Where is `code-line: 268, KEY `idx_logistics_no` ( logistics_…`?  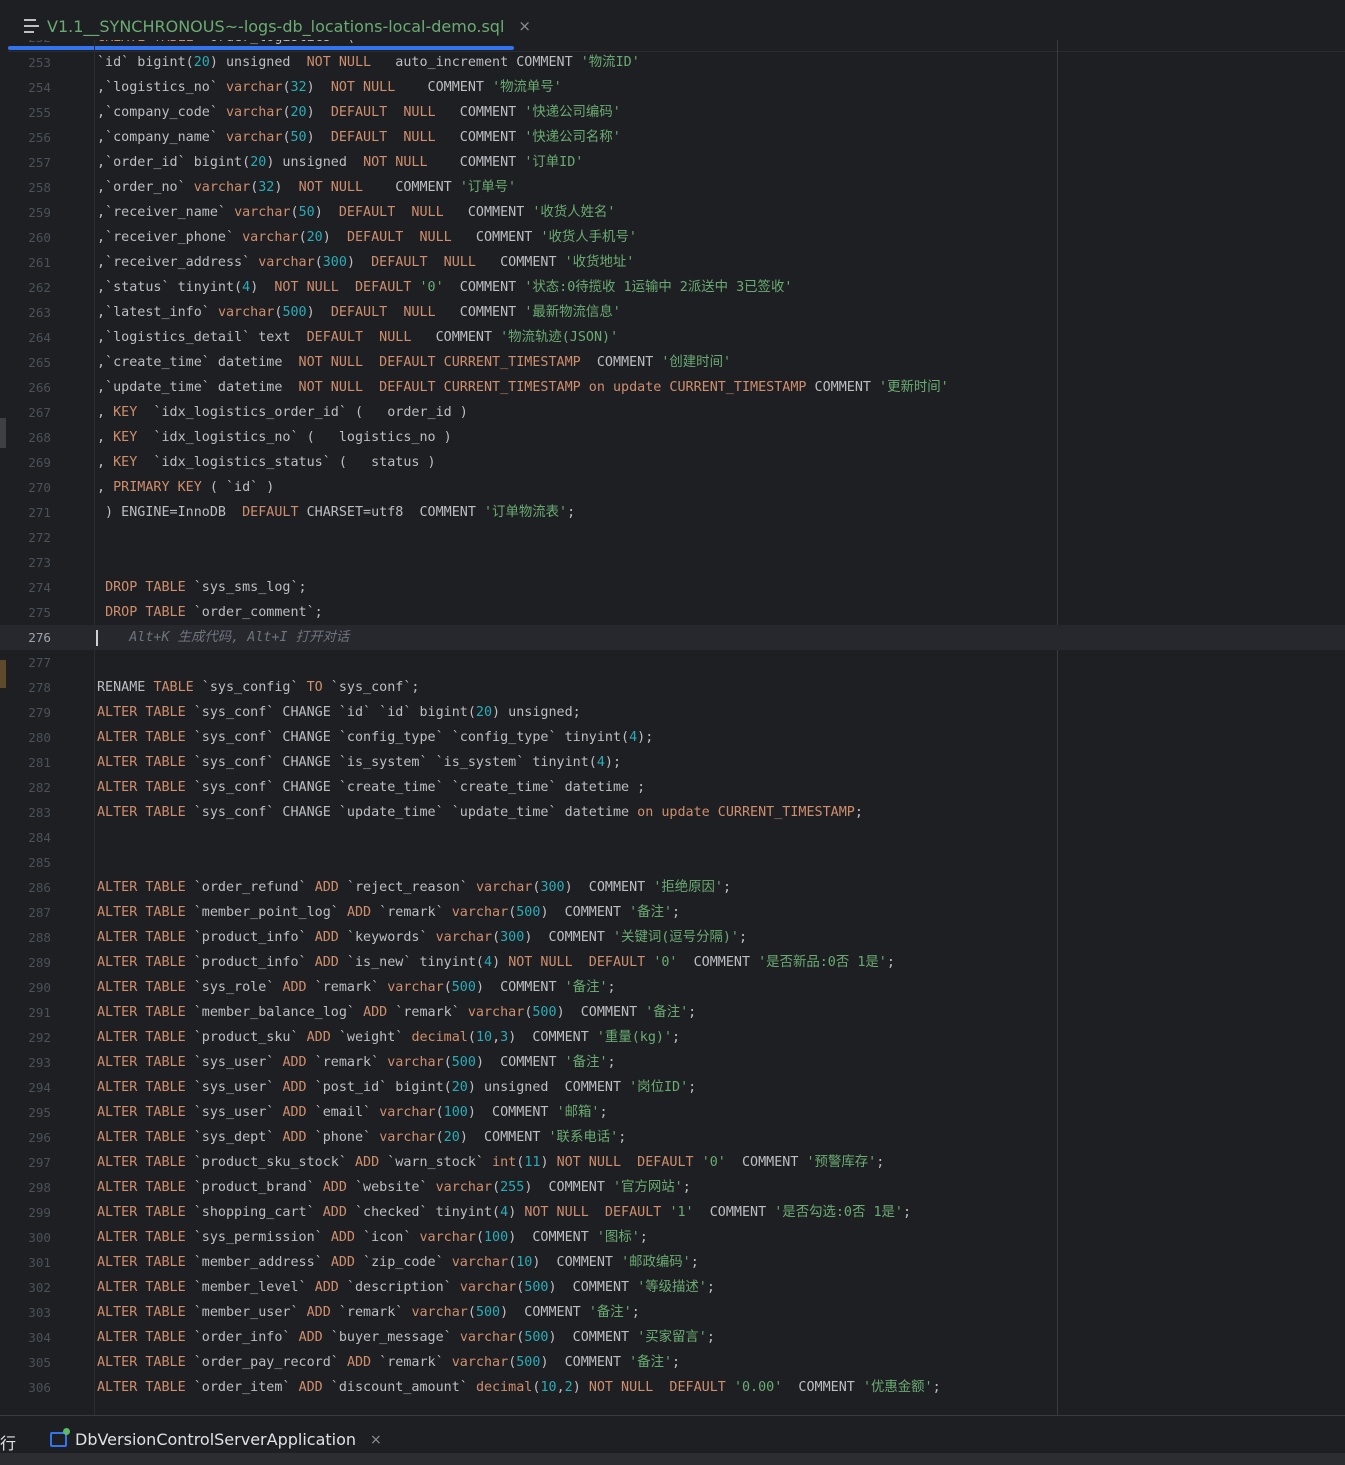
code-line: 268, KEY `idx_logistics_no` ( logistics_… is located at coordinates (672, 437).